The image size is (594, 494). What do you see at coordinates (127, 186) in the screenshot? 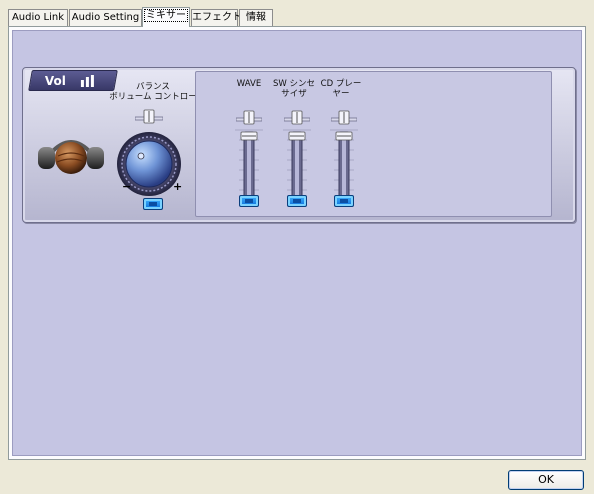
I see `knob-minus-sign: −` at bounding box center [127, 186].